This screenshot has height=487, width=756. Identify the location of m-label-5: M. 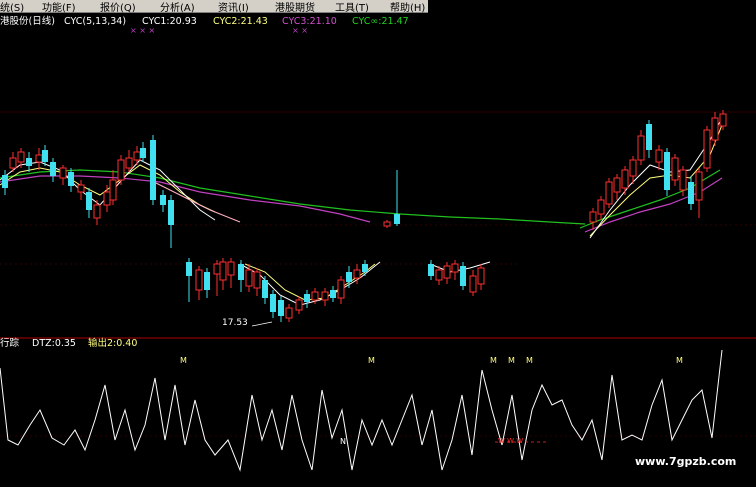
(529, 360).